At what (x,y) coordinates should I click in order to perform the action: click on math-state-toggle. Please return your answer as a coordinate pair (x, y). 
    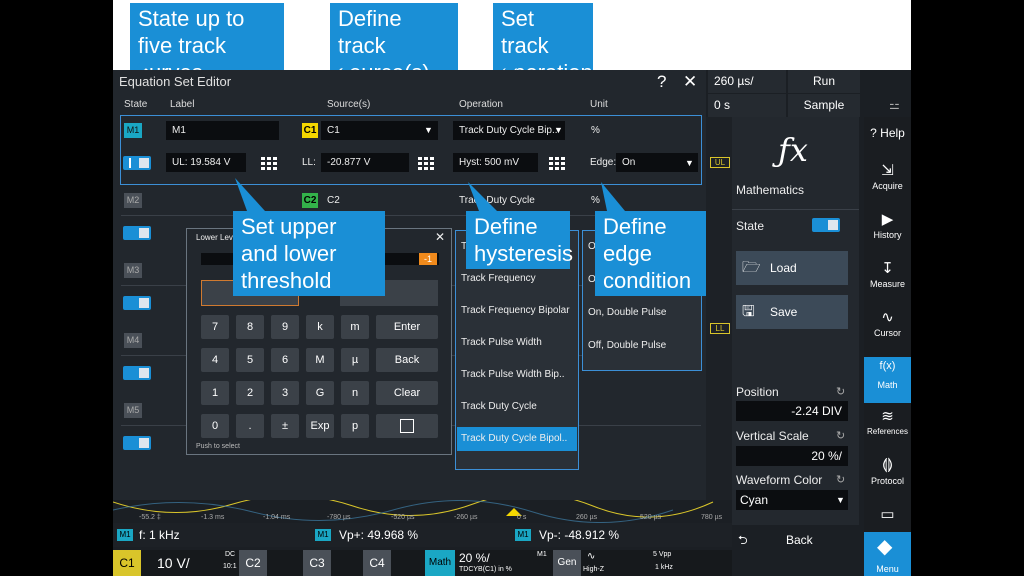
    Looking at the image, I should click on (826, 225).